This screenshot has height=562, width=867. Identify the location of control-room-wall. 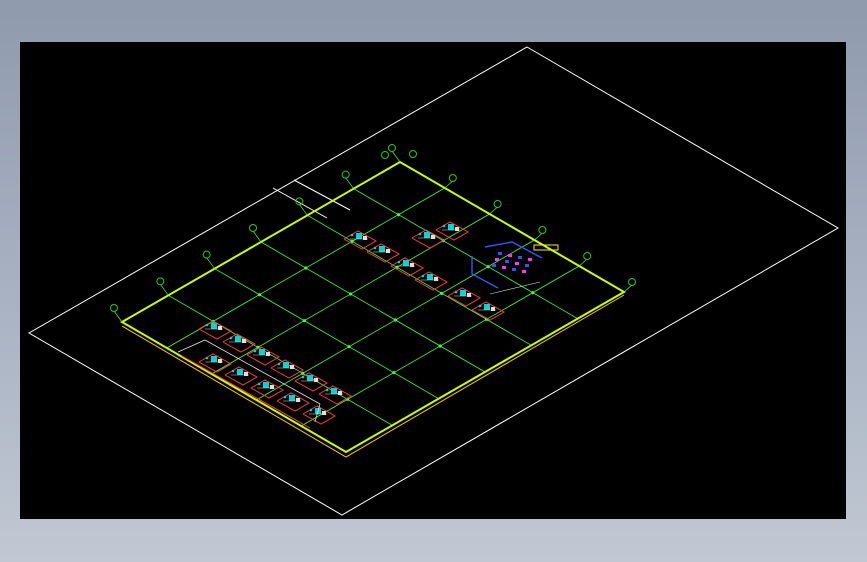
(513, 250).